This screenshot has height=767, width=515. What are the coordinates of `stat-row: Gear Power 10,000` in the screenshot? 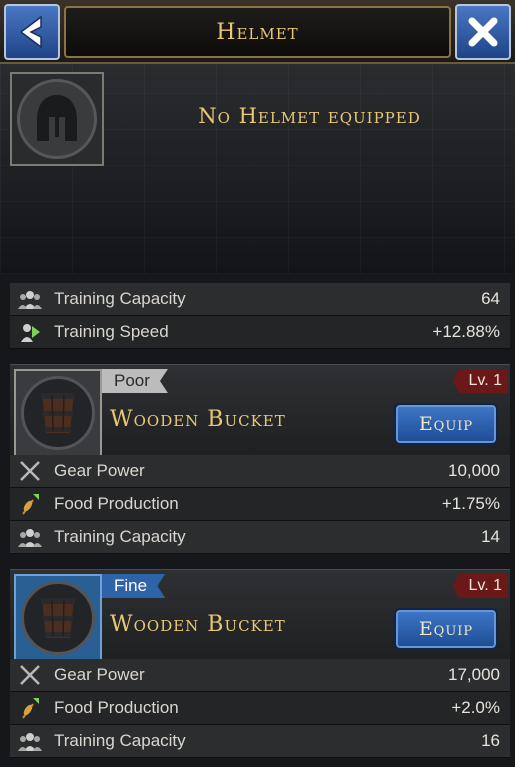 It's located at (260, 471).